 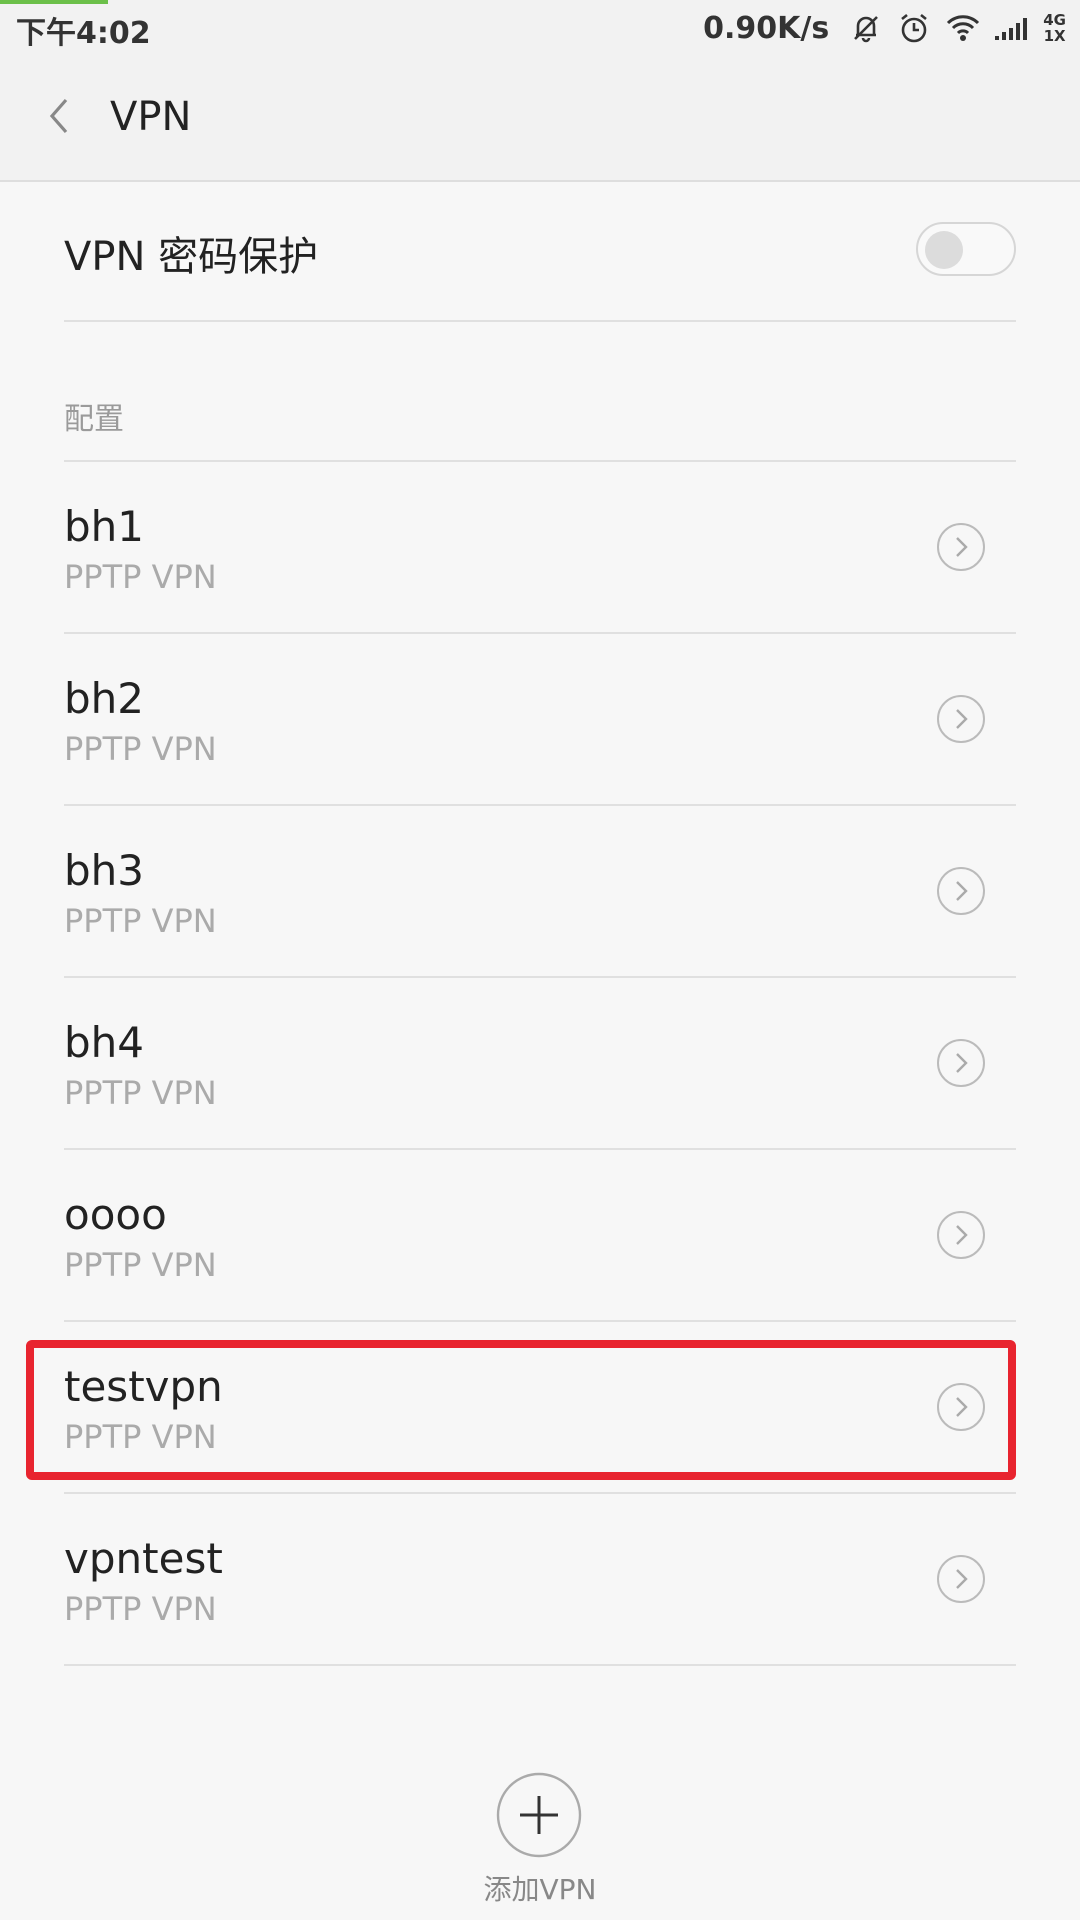 What do you see at coordinates (914, 28) in the screenshot?
I see `alarm-clock-icon` at bounding box center [914, 28].